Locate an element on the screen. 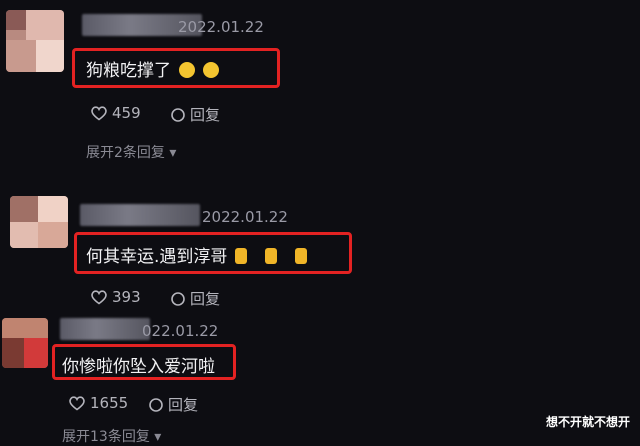 Image resolution: width=640 pixels, height=446 pixels. expand-replies-label: 展开13条回复 is located at coordinates (106, 437).